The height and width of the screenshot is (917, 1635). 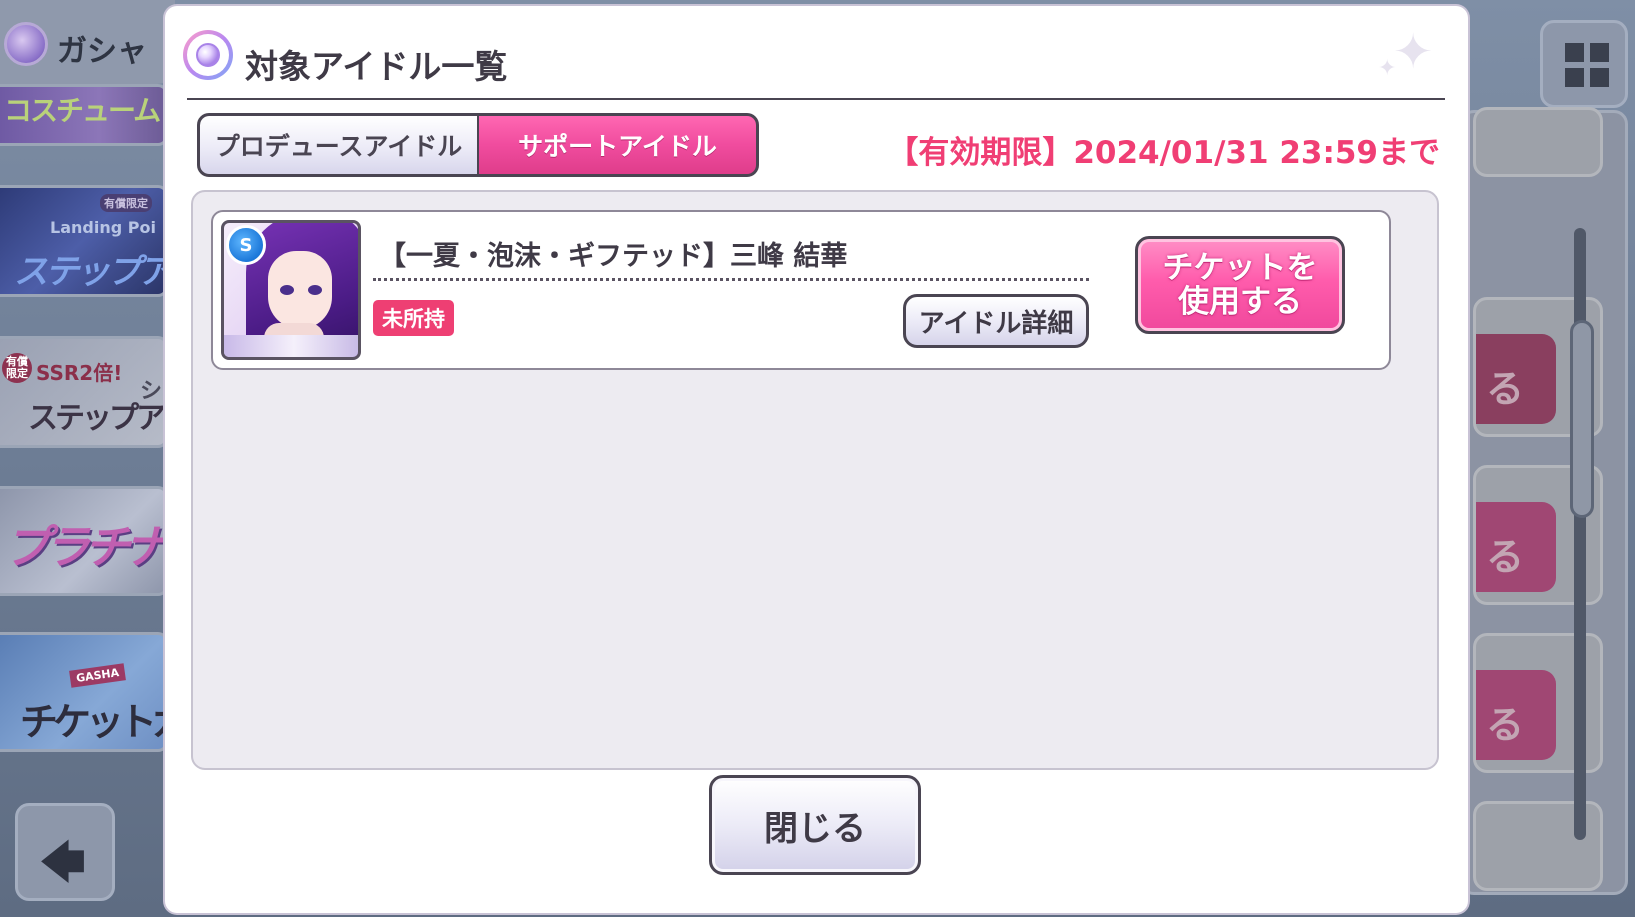 I want to click on banner-title: プラチナガ, so click(x=84, y=547).